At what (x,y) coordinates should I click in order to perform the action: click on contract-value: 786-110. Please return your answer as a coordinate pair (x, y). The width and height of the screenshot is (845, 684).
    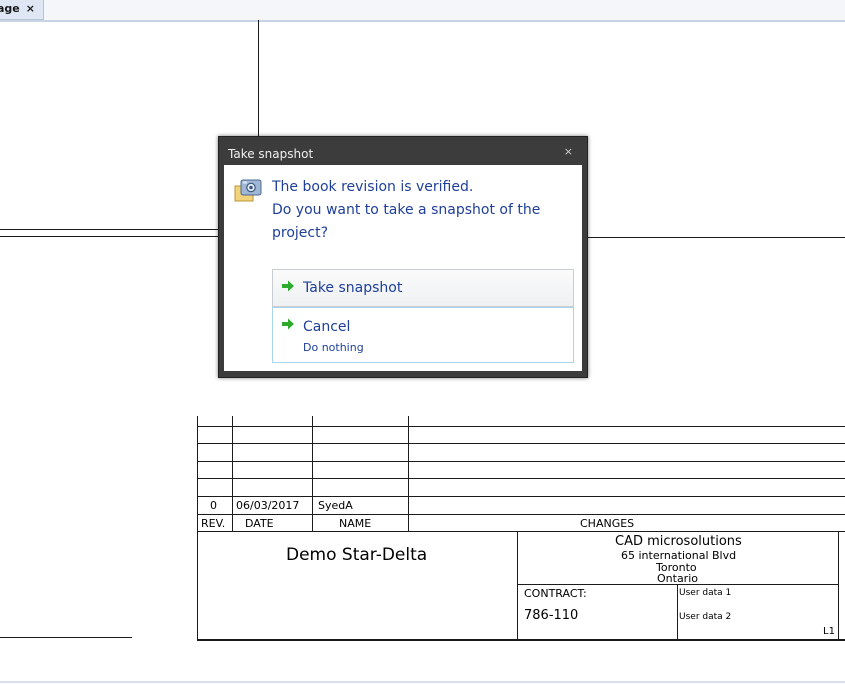
    Looking at the image, I should click on (551, 615).